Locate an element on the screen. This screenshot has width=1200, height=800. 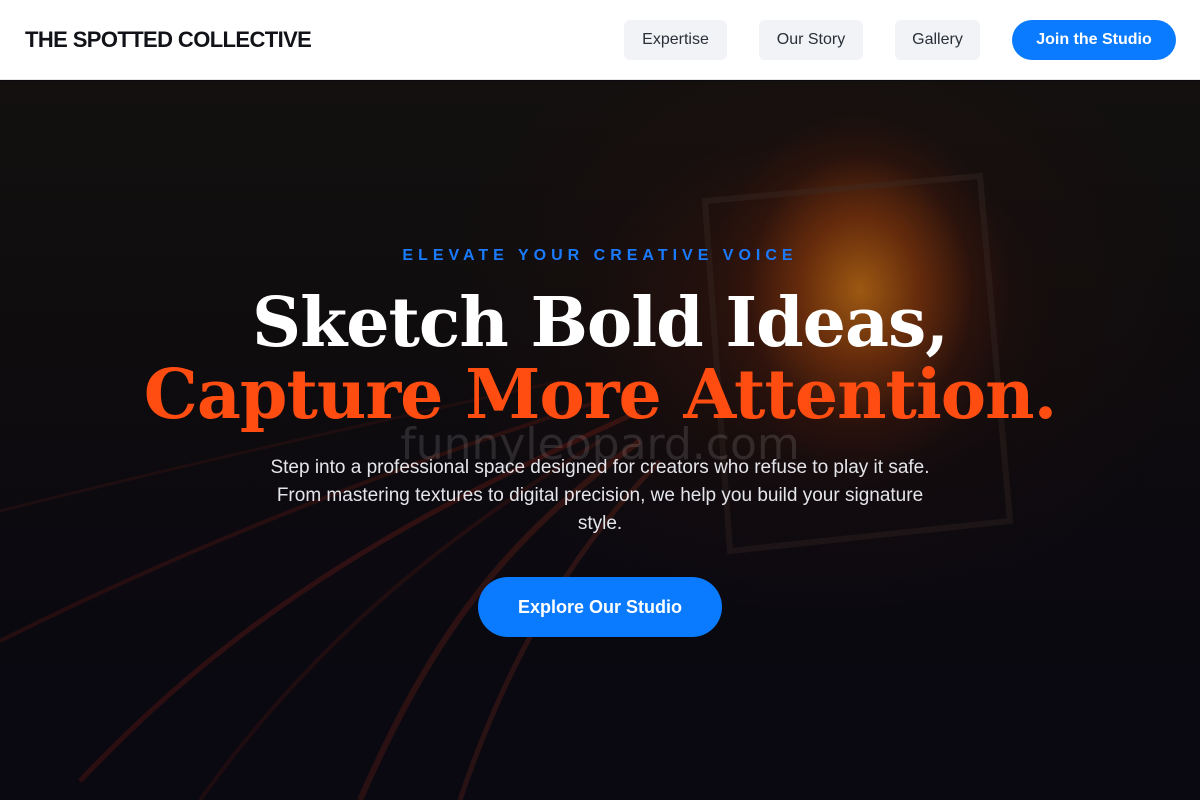
hero-eyebrow: ELEVATE YOUR CREATIVE VOICE is located at coordinates (600, 255).